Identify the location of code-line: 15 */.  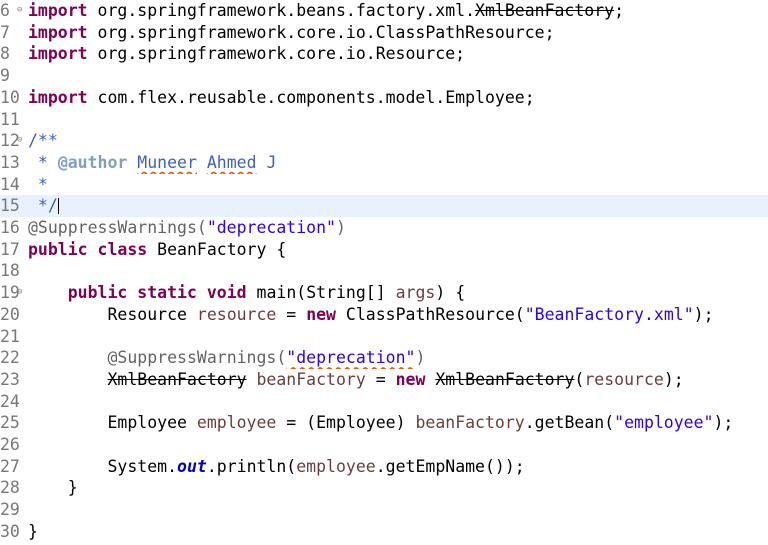
(384, 206).